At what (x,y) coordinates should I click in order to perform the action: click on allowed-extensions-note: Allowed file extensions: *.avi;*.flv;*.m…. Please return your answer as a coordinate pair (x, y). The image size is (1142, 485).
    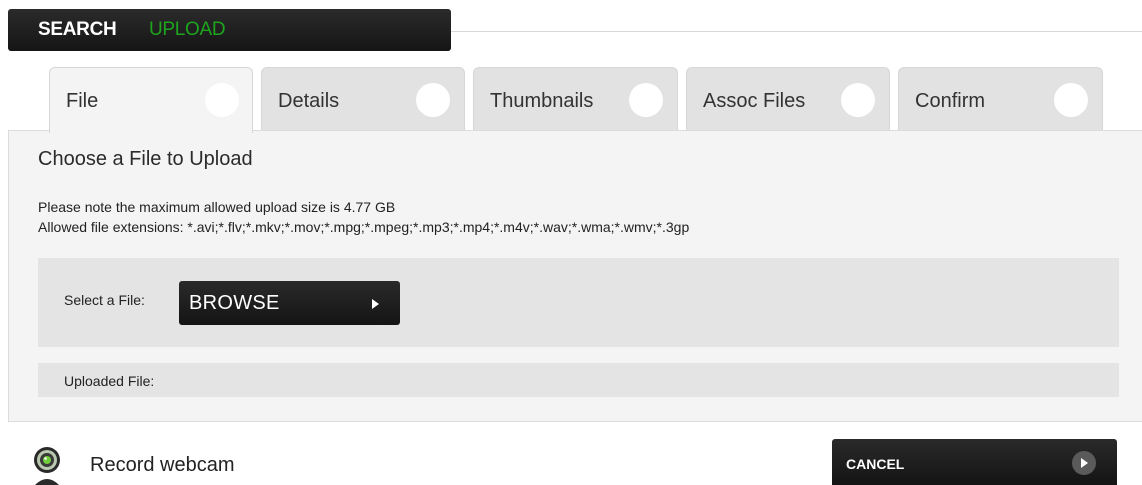
    Looking at the image, I should click on (364, 227).